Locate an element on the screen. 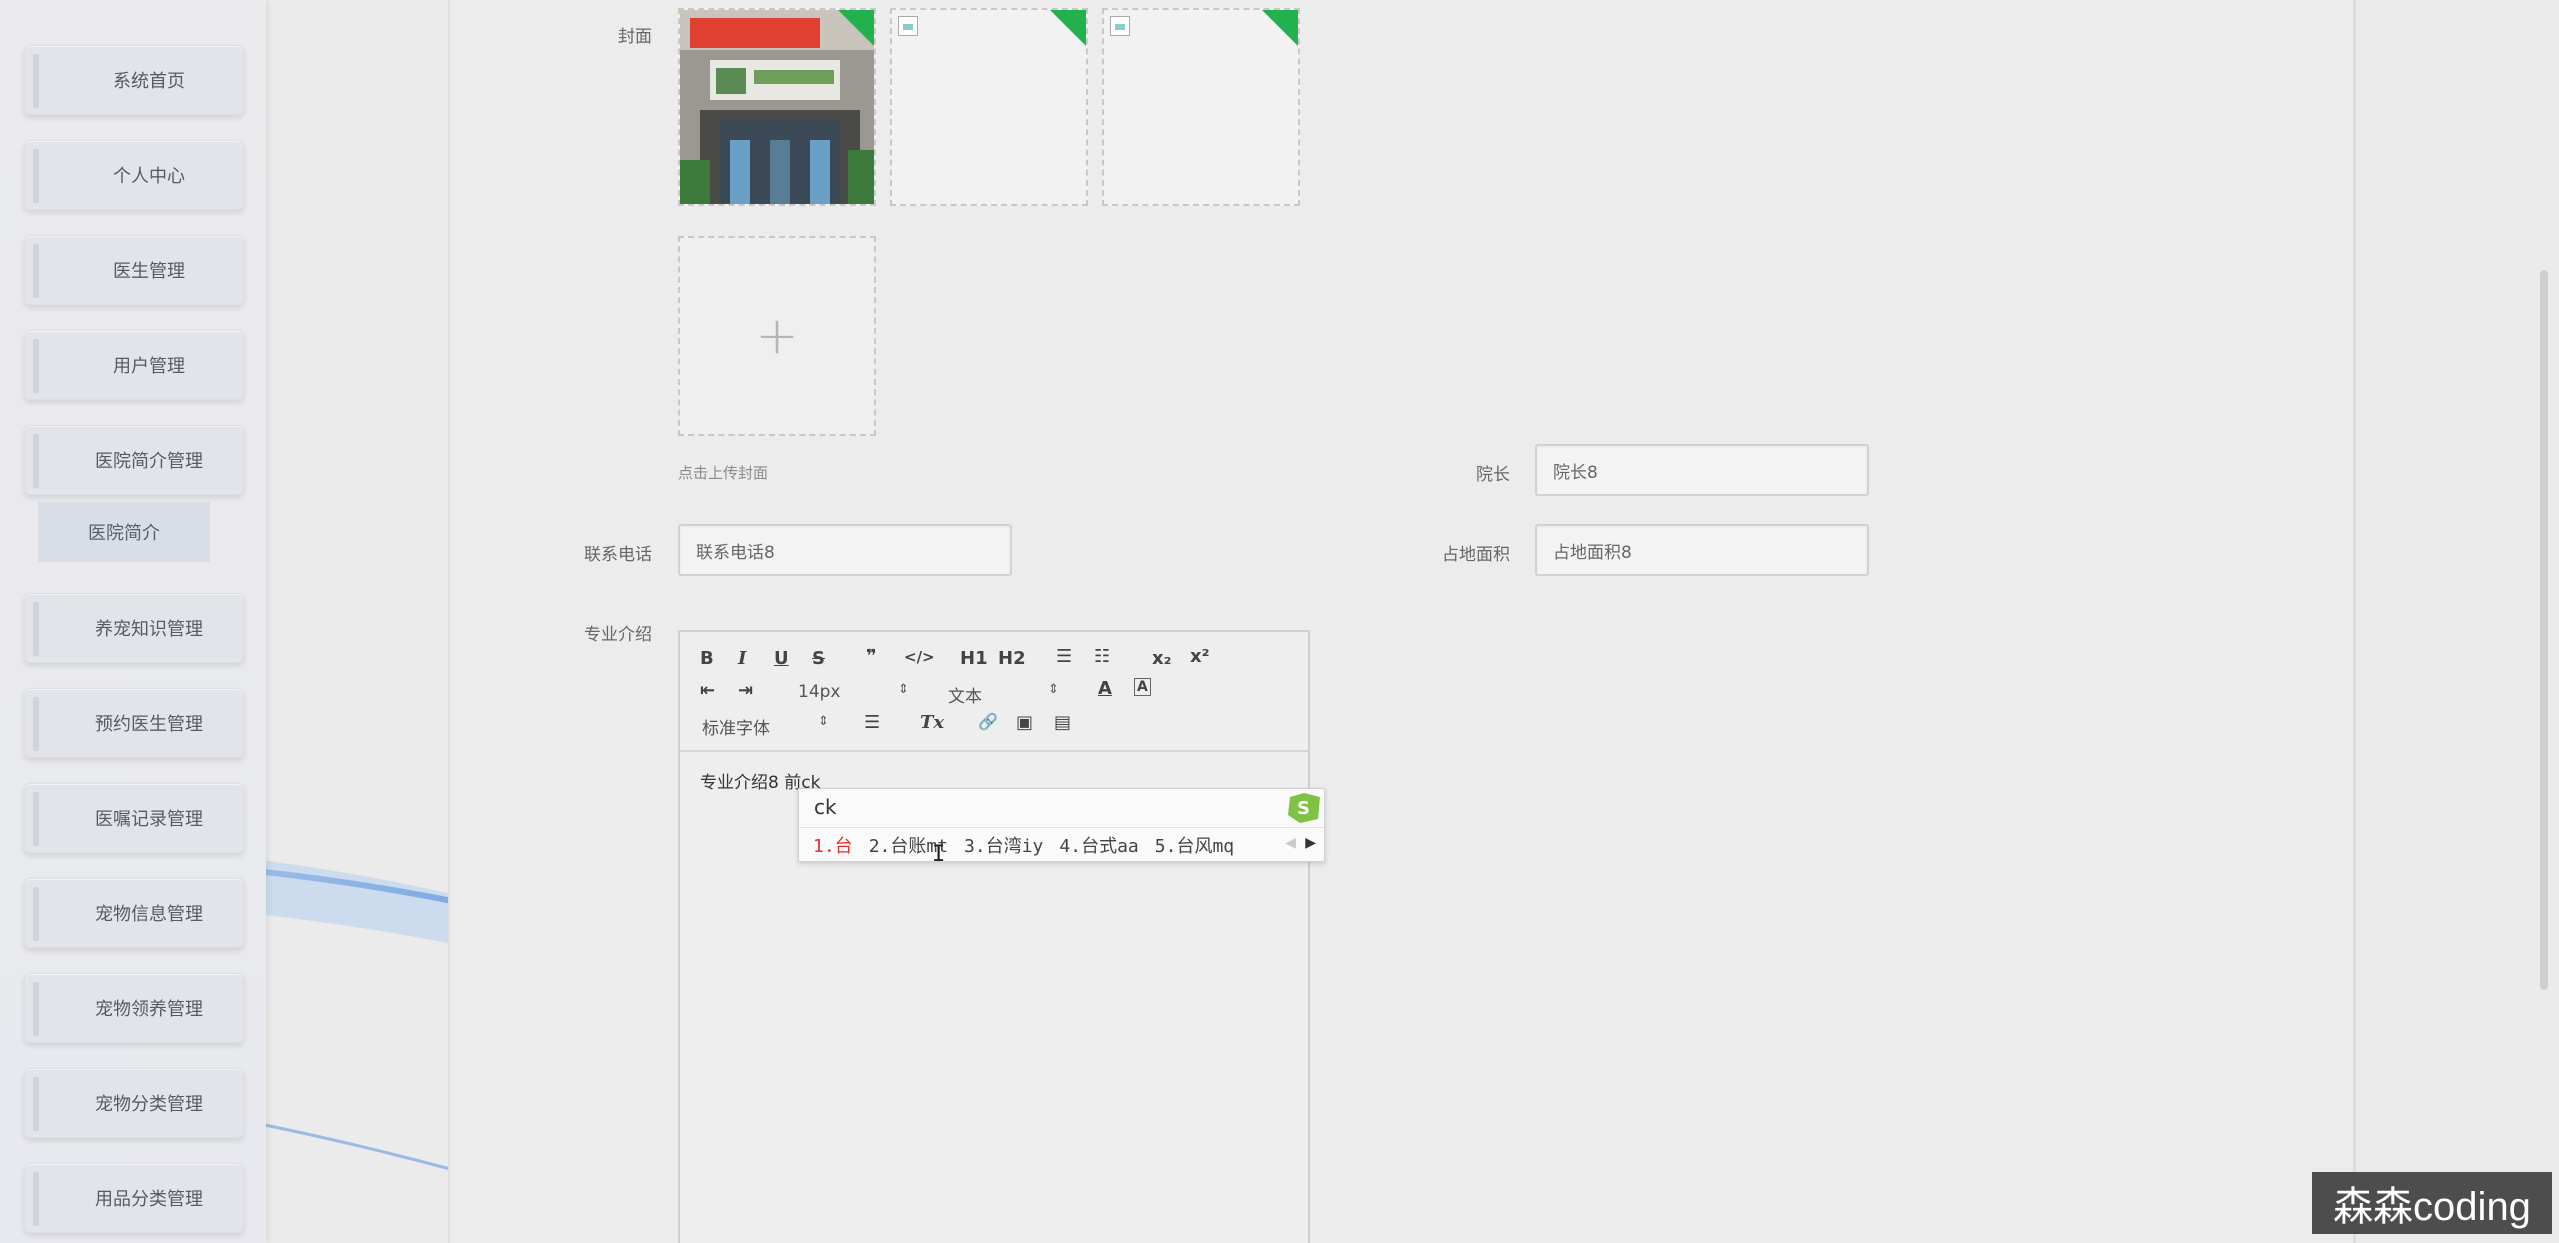 The height and width of the screenshot is (1243, 2559). sidebar-item-hospital-intro: 医院简介管理 is located at coordinates (134, 460).